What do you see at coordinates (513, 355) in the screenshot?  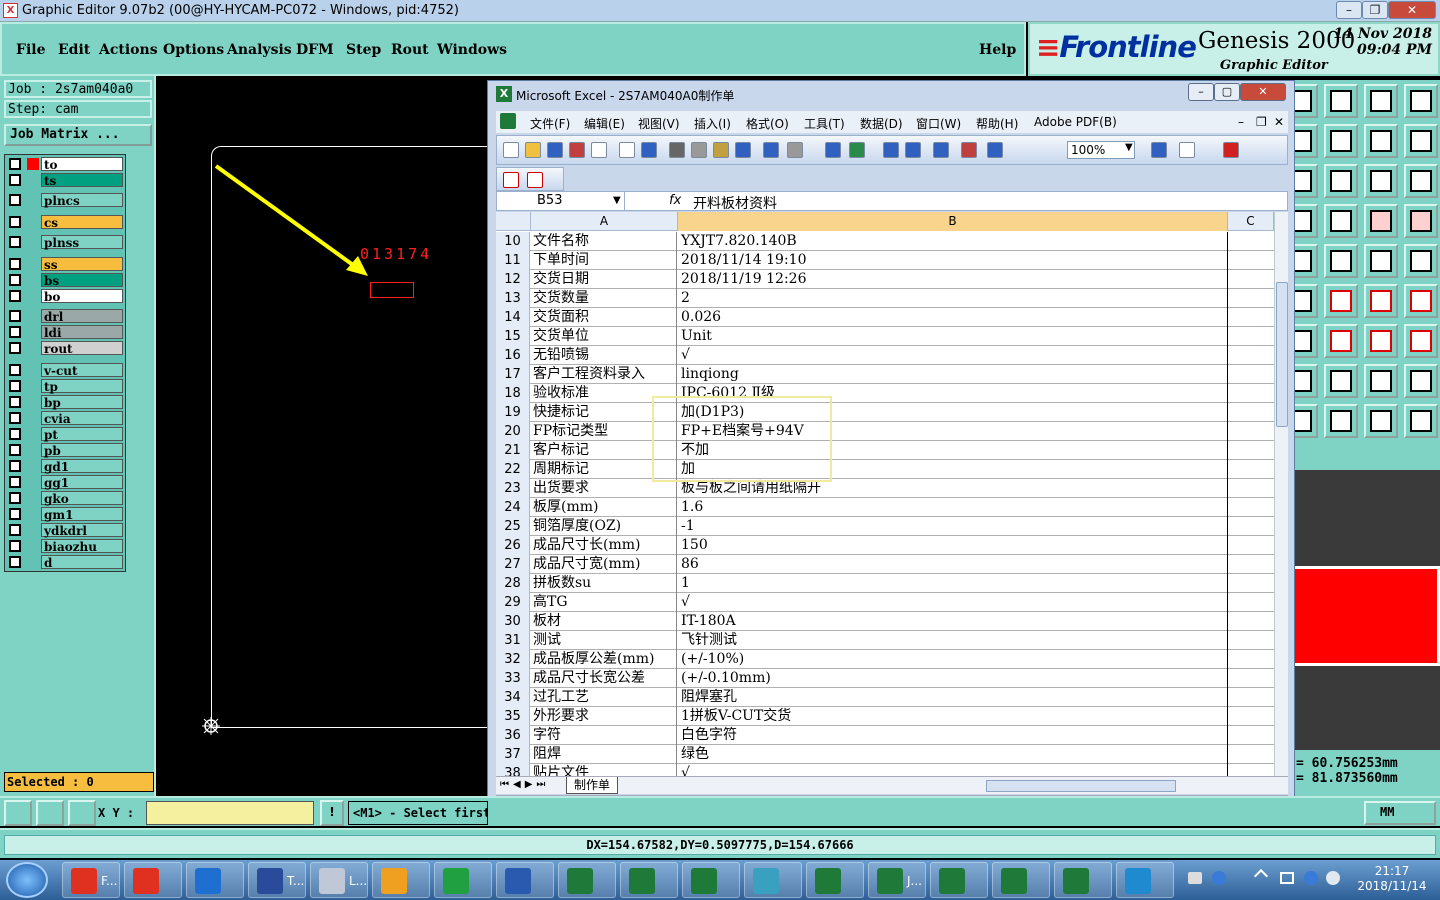 I see `row-header: 16` at bounding box center [513, 355].